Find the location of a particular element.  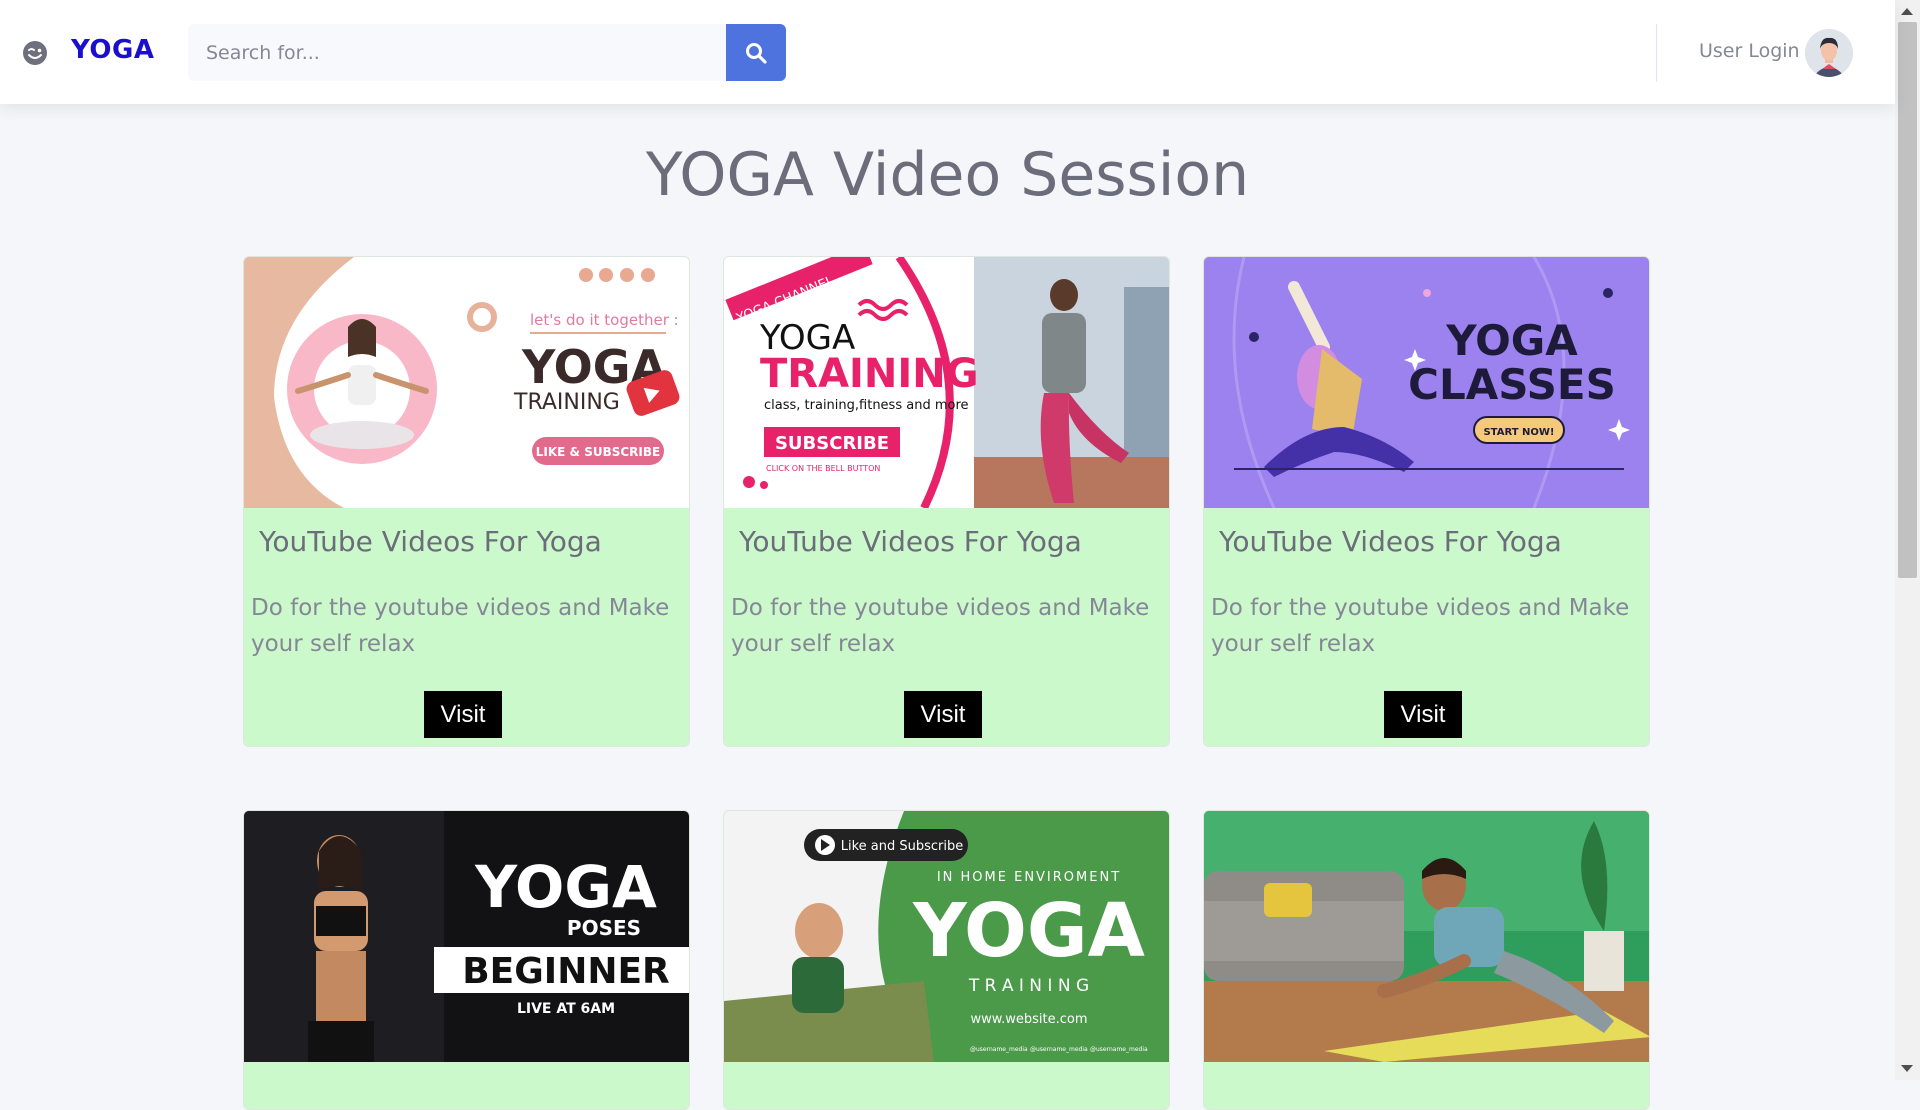

video-card is located at coordinates (1426, 960).